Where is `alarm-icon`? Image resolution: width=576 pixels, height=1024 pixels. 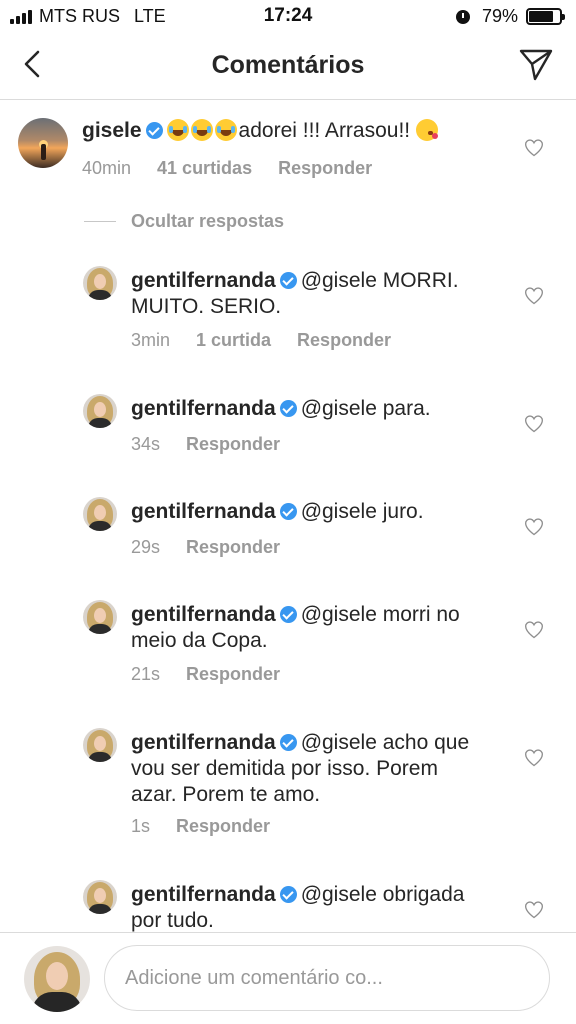 alarm-icon is located at coordinates (462, 16).